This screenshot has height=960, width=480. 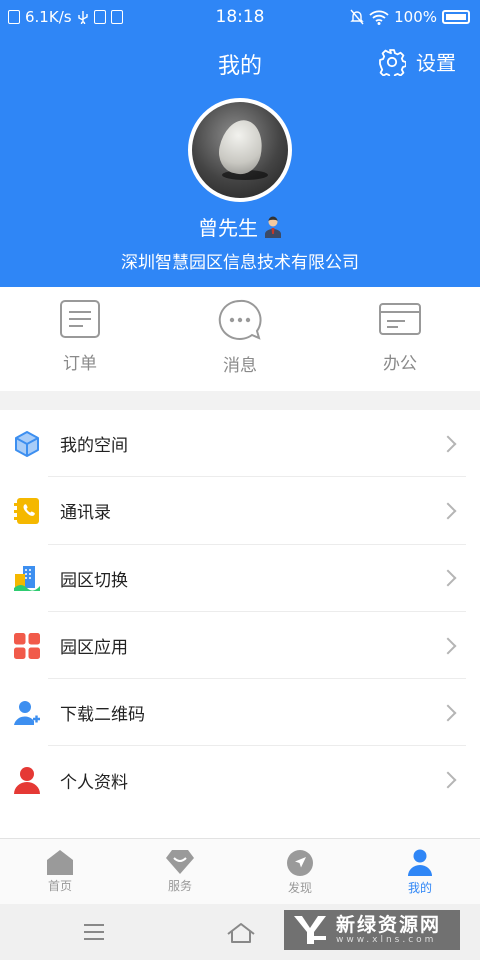 What do you see at coordinates (27, 645) in the screenshot?
I see `app-grid-icon` at bounding box center [27, 645].